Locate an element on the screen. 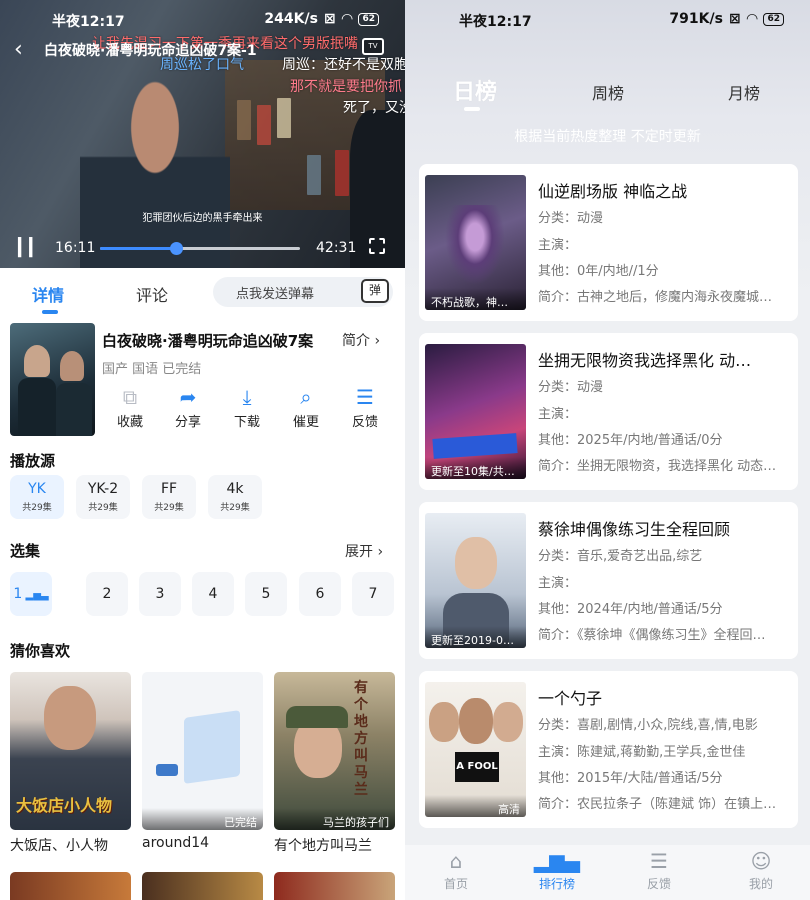 The height and width of the screenshot is (900, 810). urge-update-label: 催更 is located at coordinates (305, 422).